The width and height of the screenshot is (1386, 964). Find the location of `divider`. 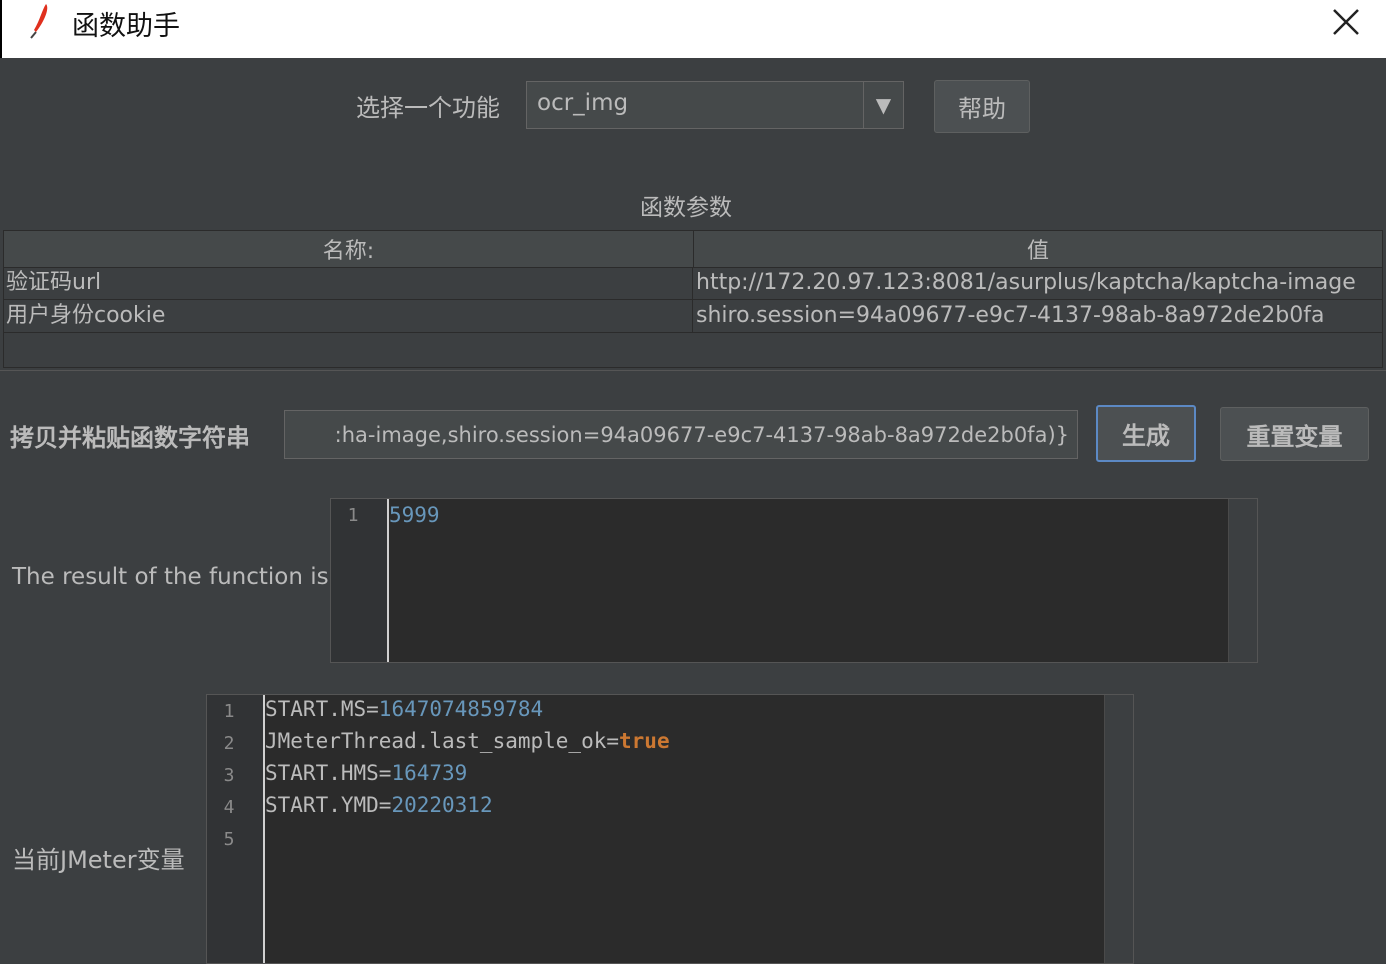

divider is located at coordinates (693, 370).